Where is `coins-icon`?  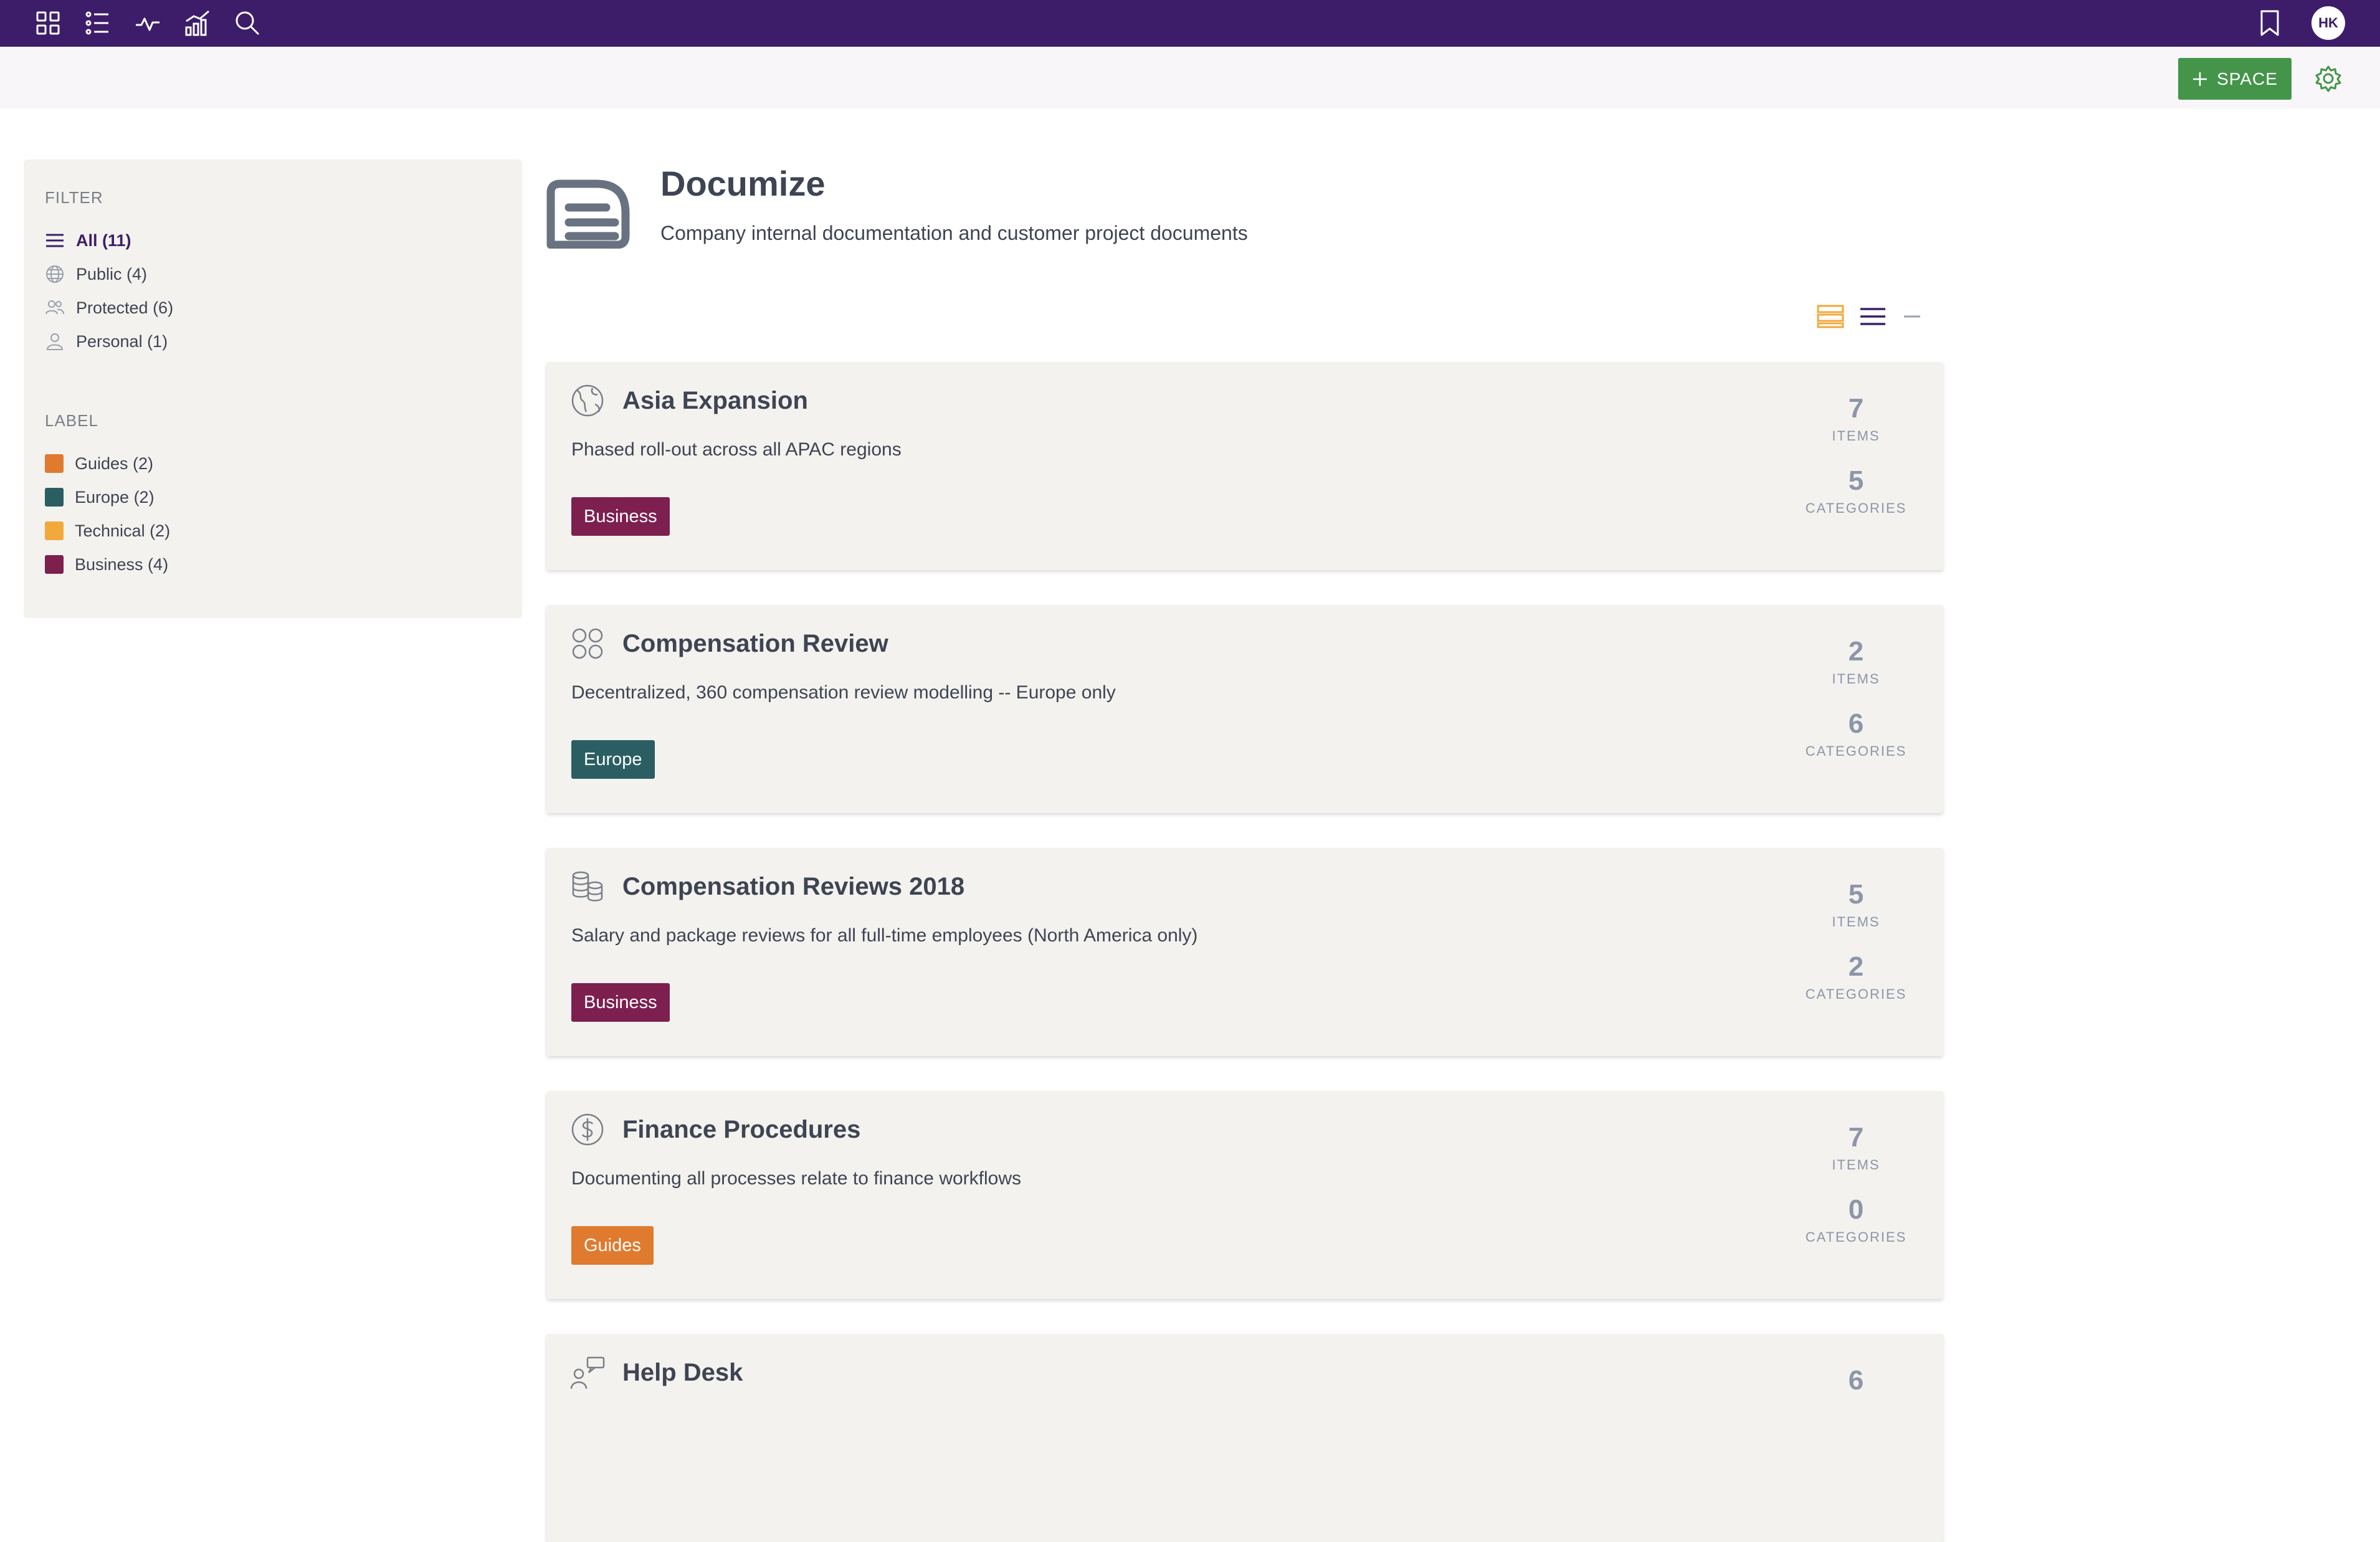
coins-icon is located at coordinates (587, 887).